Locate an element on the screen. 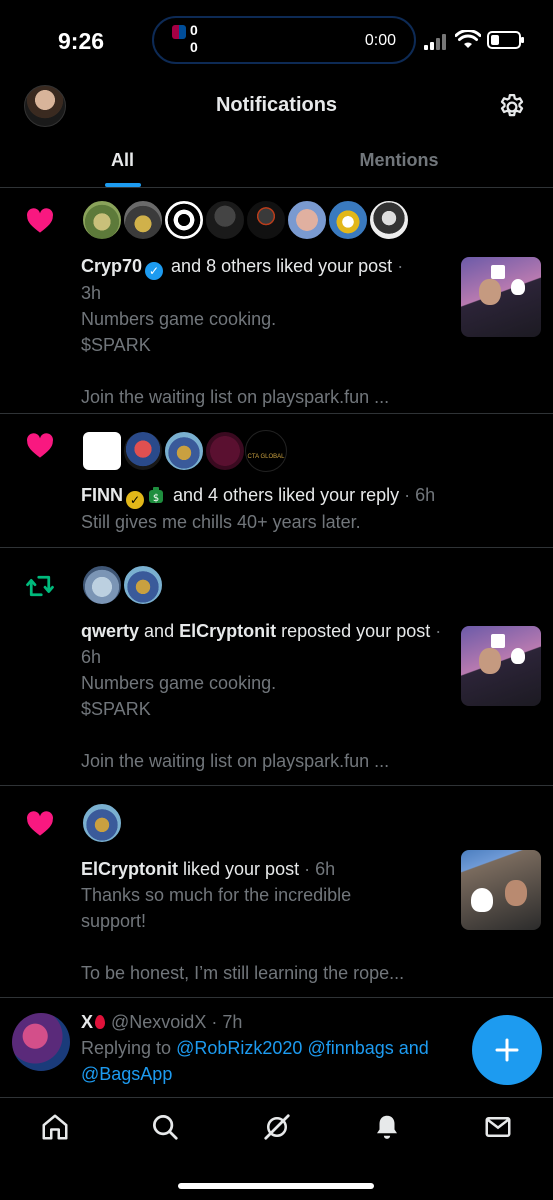 This screenshot has height=1200, width=553. top-header: Notifications is located at coordinates (276, 106).